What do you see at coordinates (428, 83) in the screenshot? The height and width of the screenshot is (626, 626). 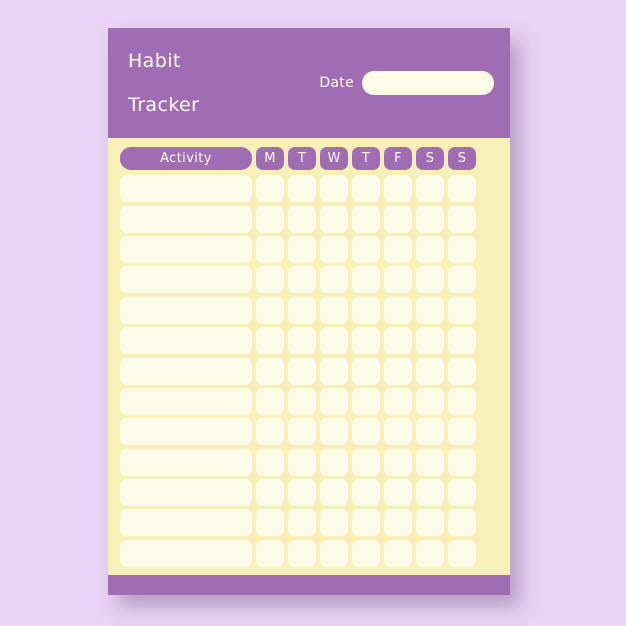 I see `date-input` at bounding box center [428, 83].